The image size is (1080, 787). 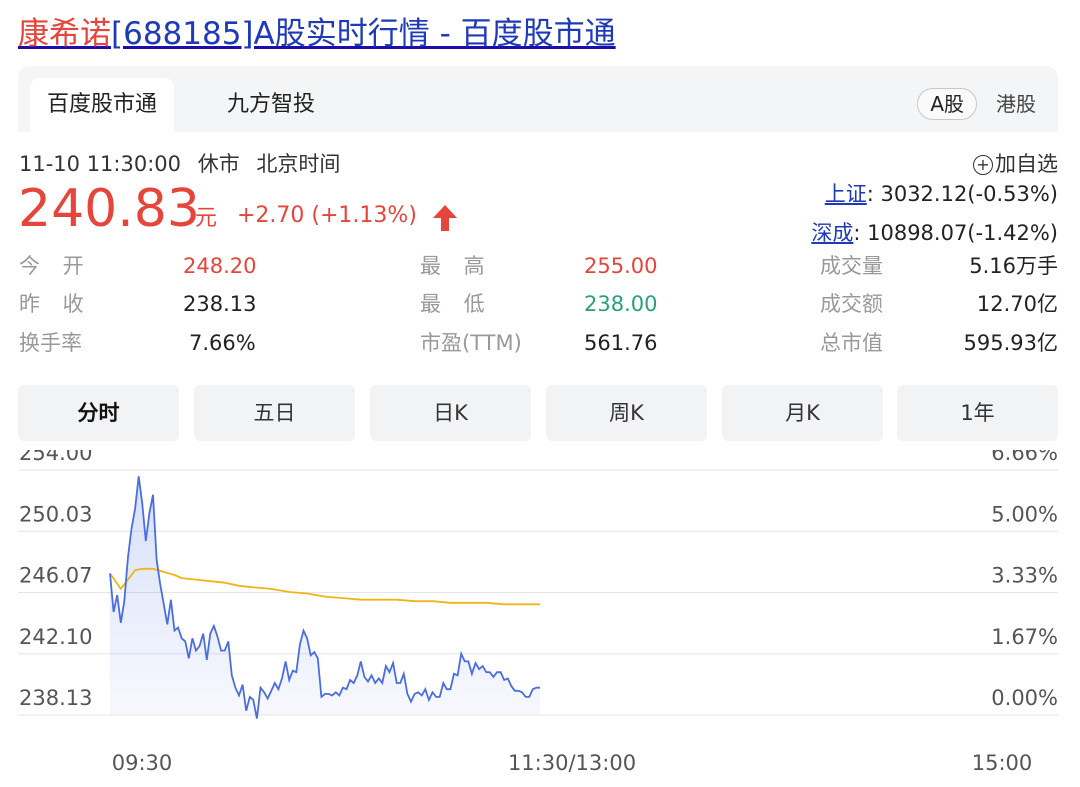 What do you see at coordinates (327, 215) in the screenshot?
I see `price-change: +2.70 (+1.13%)` at bounding box center [327, 215].